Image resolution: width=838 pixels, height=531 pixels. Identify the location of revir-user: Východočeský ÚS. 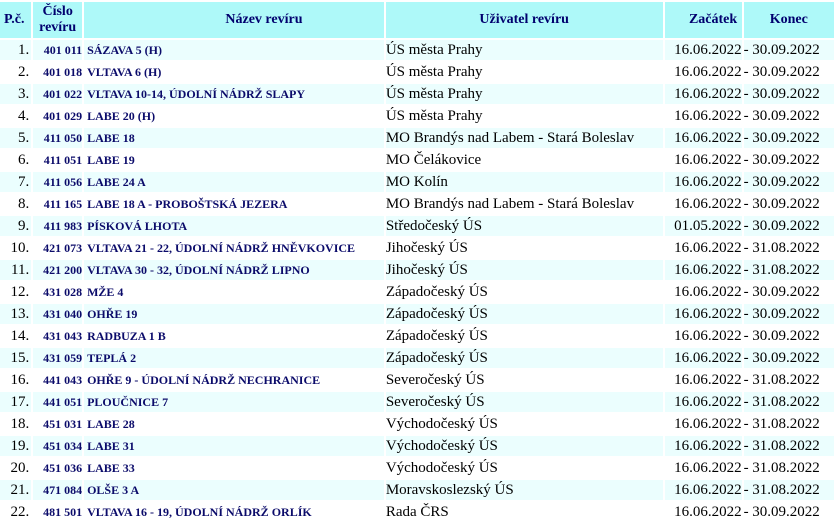
(441, 424).